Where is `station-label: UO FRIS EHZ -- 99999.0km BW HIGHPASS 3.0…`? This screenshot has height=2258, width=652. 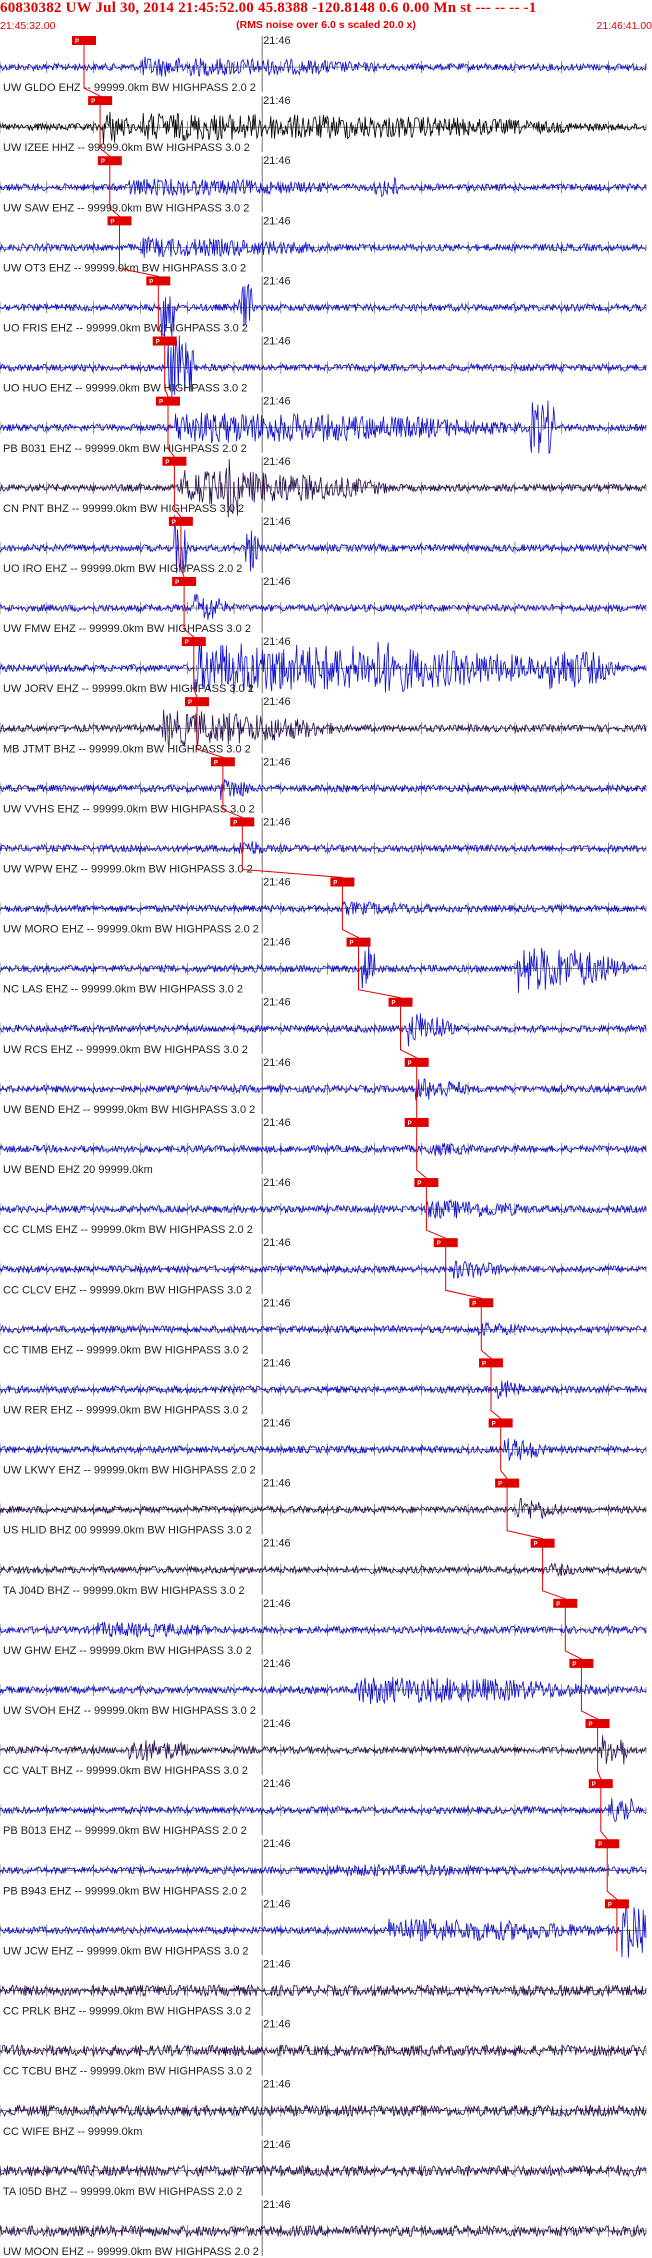
station-label: UO FRIS EHZ -- 99999.0km BW HIGHPASS 3.0… is located at coordinates (125, 329).